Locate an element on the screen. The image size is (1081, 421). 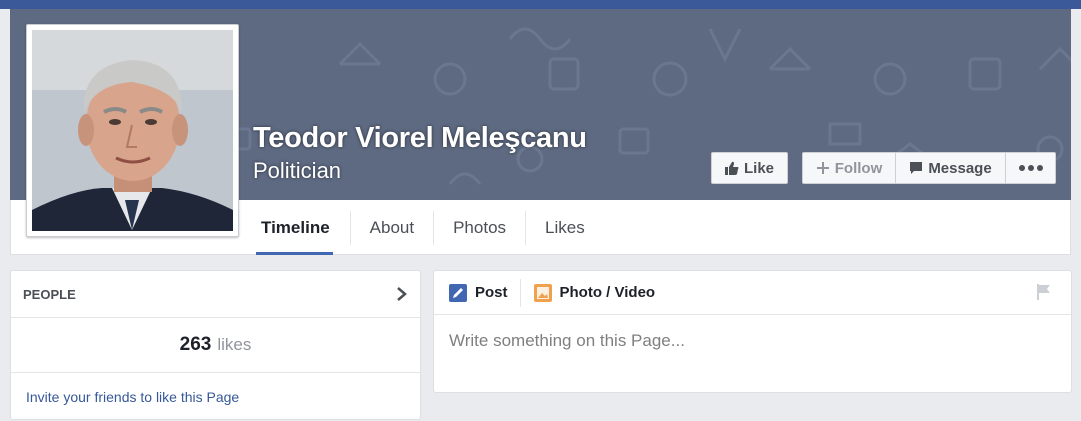
people-card-header: PEOPLE is located at coordinates (215, 294).